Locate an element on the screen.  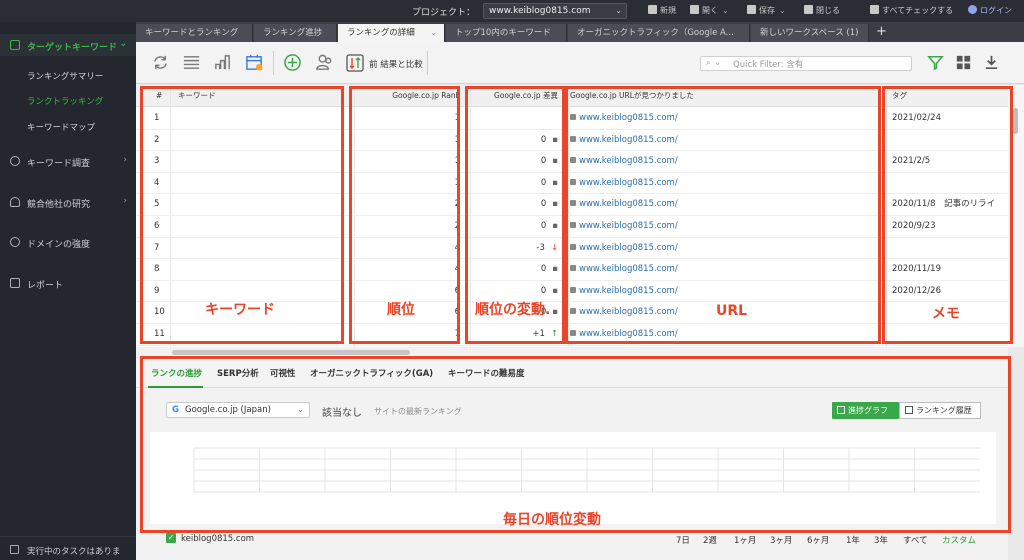
column-header-rank: Google.co.jp Rank is located at coordinates (412, 96).